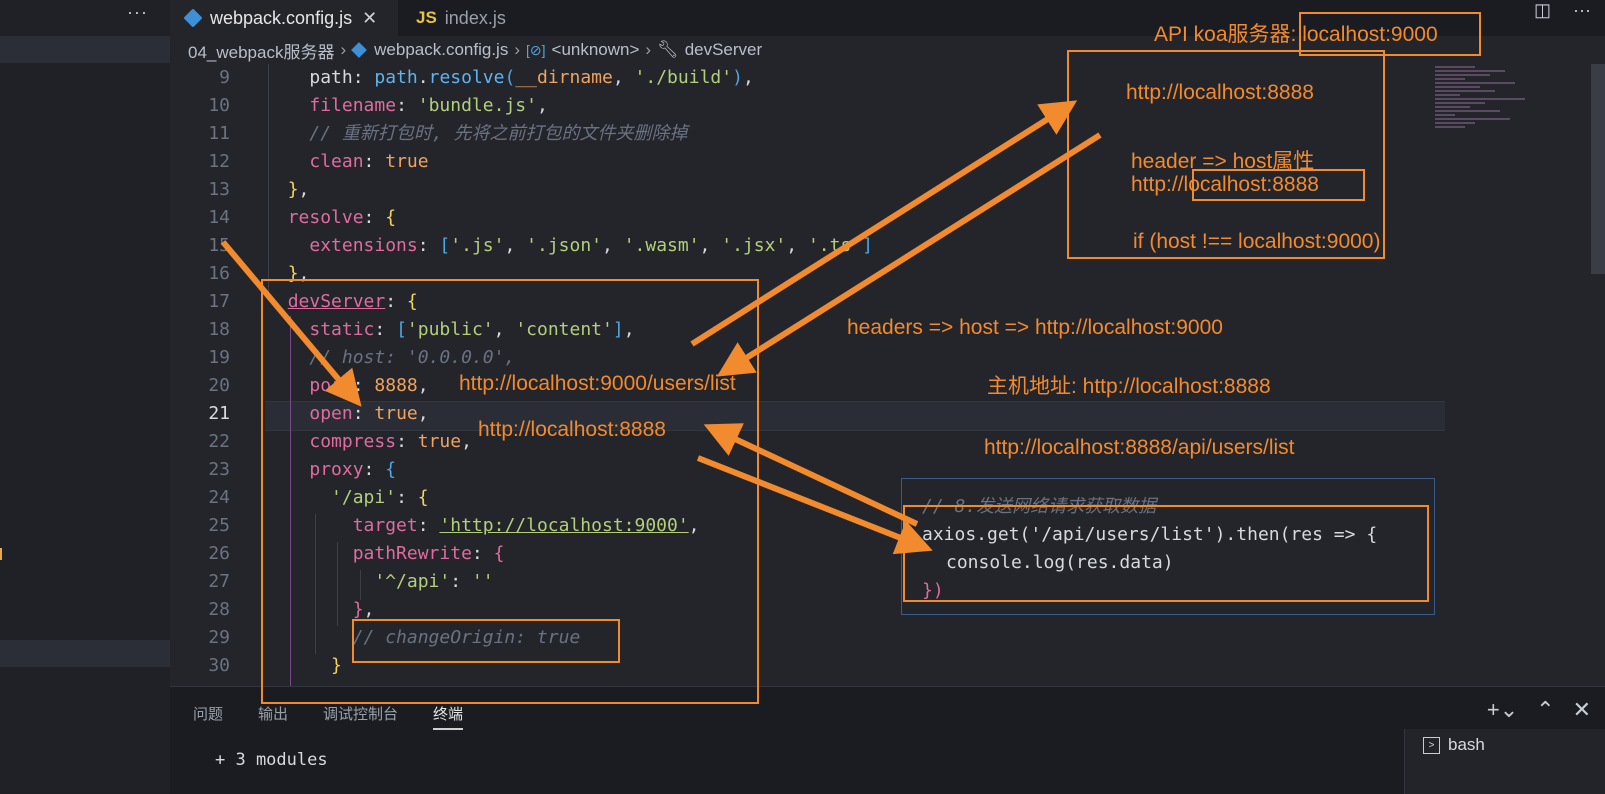 This screenshot has height=794, width=1605. What do you see at coordinates (291, 323) in the screenshot?
I see `arrow-to-port` at bounding box center [291, 323].